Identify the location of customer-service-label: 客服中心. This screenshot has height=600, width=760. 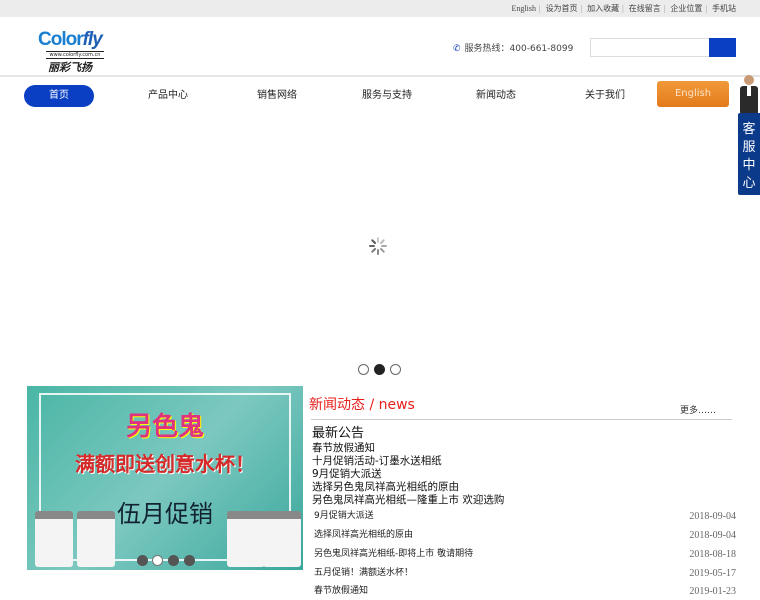
(749, 156).